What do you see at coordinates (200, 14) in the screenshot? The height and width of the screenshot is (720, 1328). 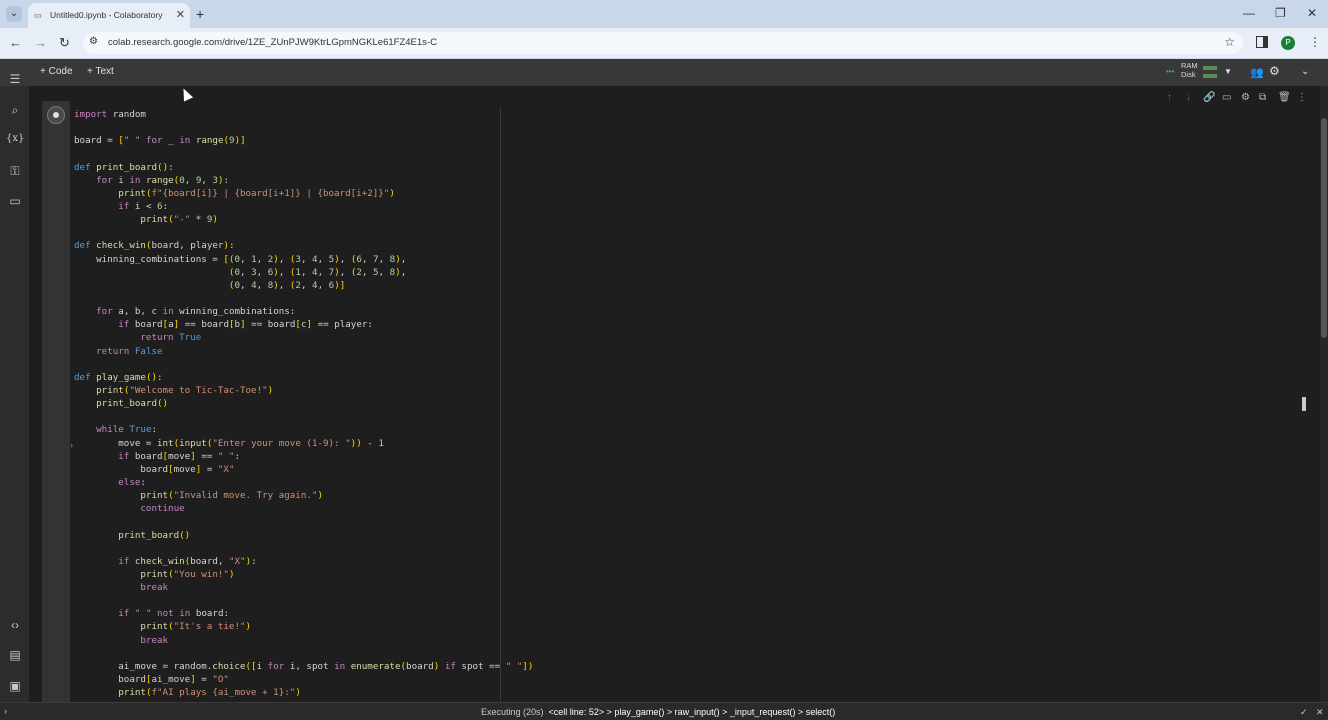 I see `new-tab-plus-icon: +` at bounding box center [200, 14].